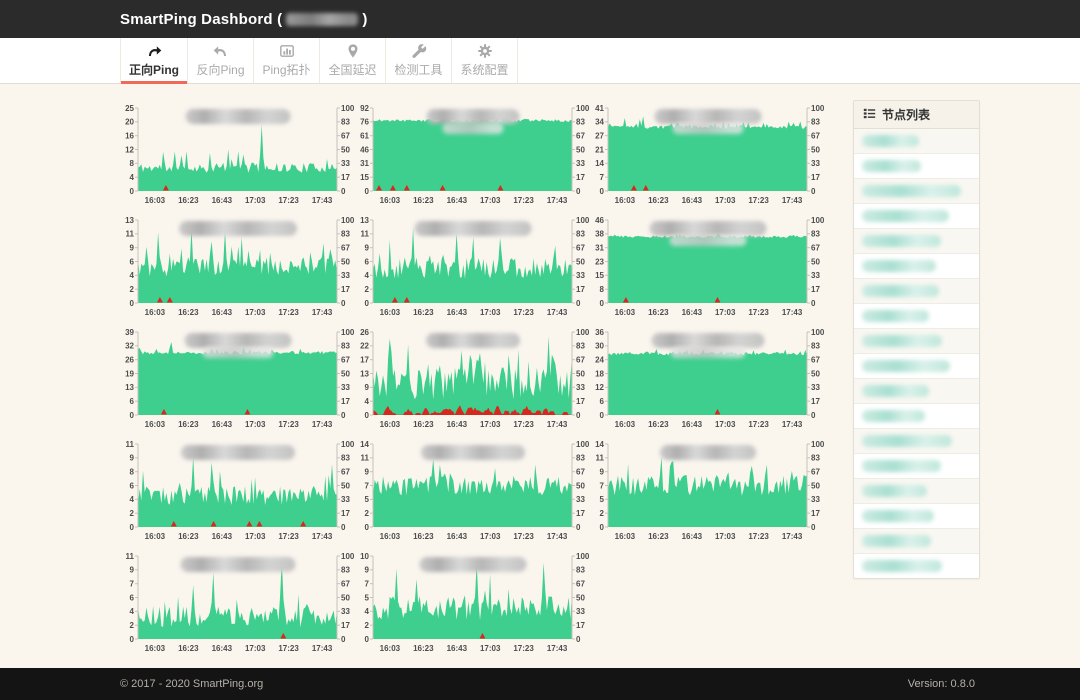 This screenshot has width=1080, height=700. I want to click on svg-text: 24, so click(599, 360).